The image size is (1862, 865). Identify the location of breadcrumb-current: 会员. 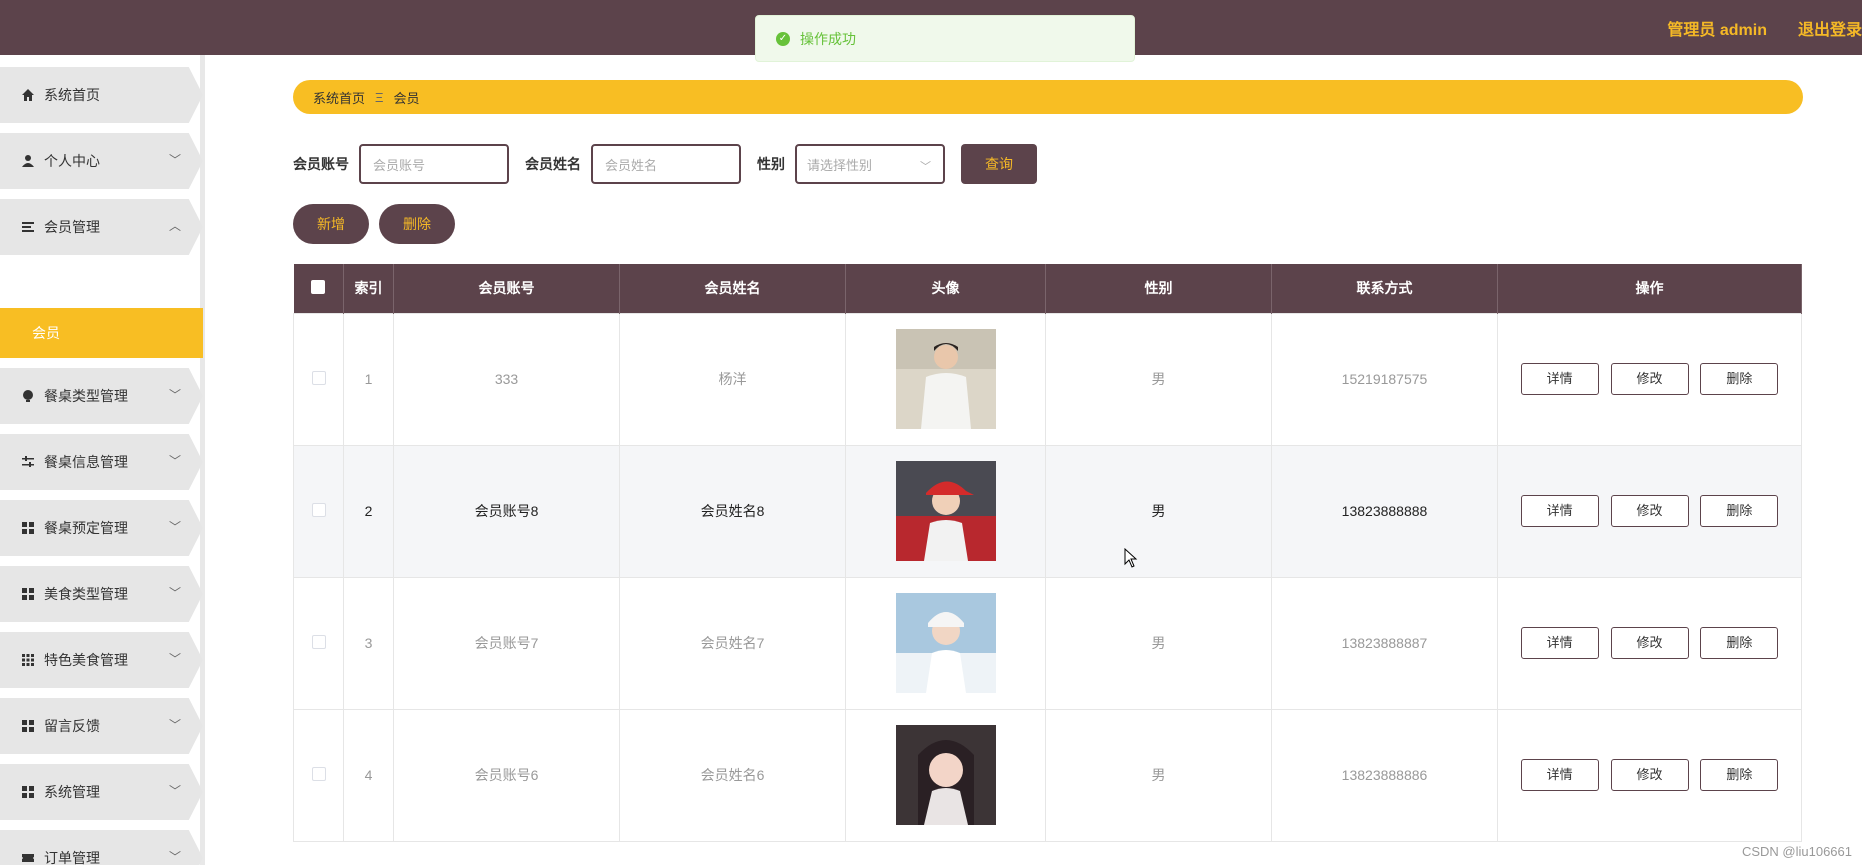
(406, 98).